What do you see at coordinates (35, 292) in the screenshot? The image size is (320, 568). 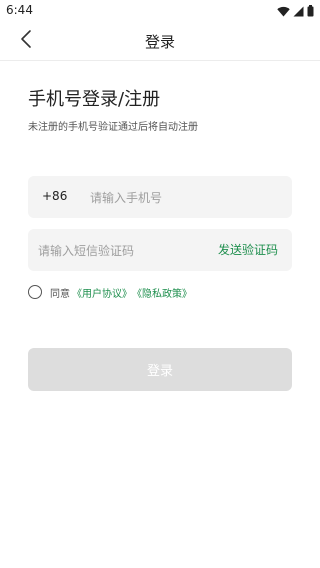 I see `agree-checkbox` at bounding box center [35, 292].